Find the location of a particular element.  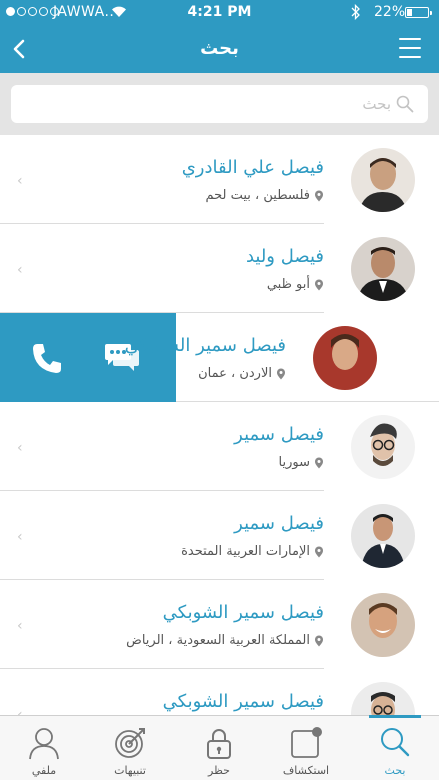

contact-location: الإمارات العربية المتحدة is located at coordinates (252, 551).